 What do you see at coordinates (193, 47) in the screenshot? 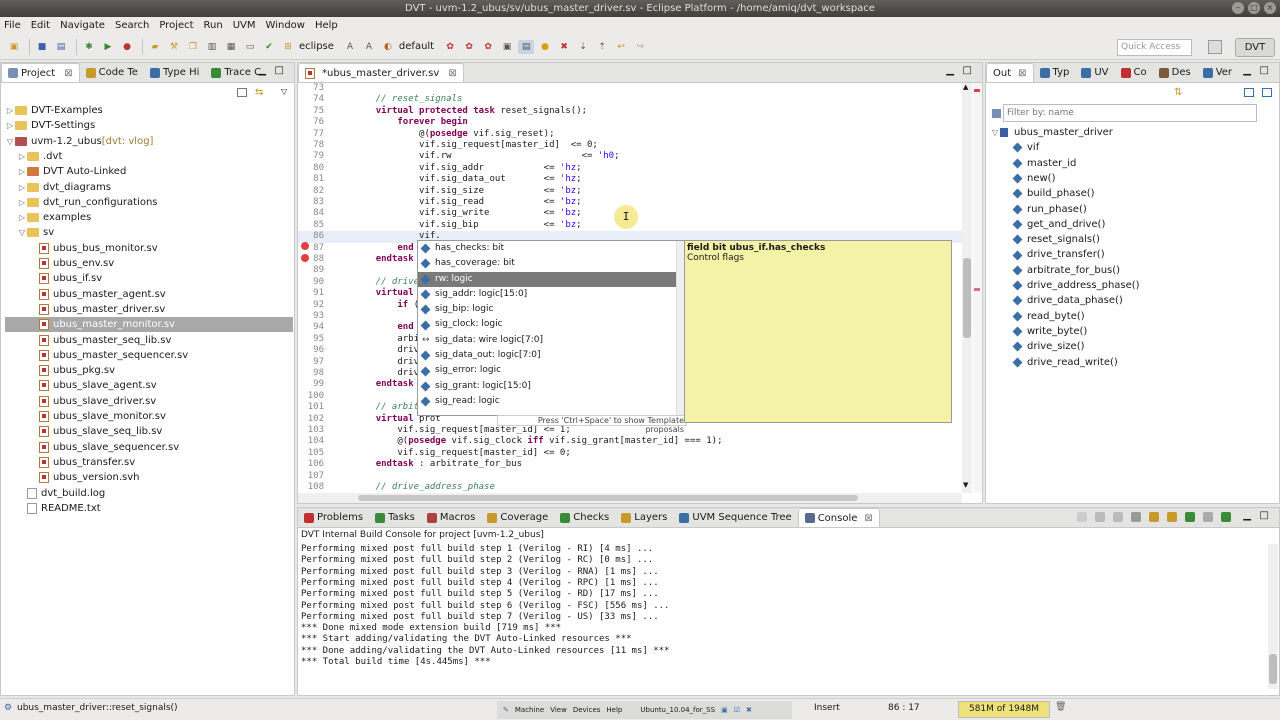
I see `copy-icon: ❐` at bounding box center [193, 47].